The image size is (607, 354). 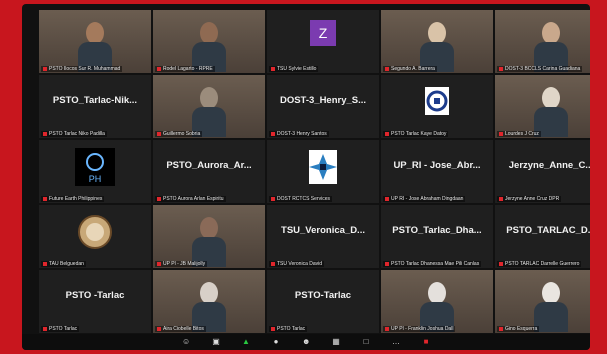 What do you see at coordinates (306, 342) in the screenshot?
I see `reactions-icon: ☻` at bounding box center [306, 342].